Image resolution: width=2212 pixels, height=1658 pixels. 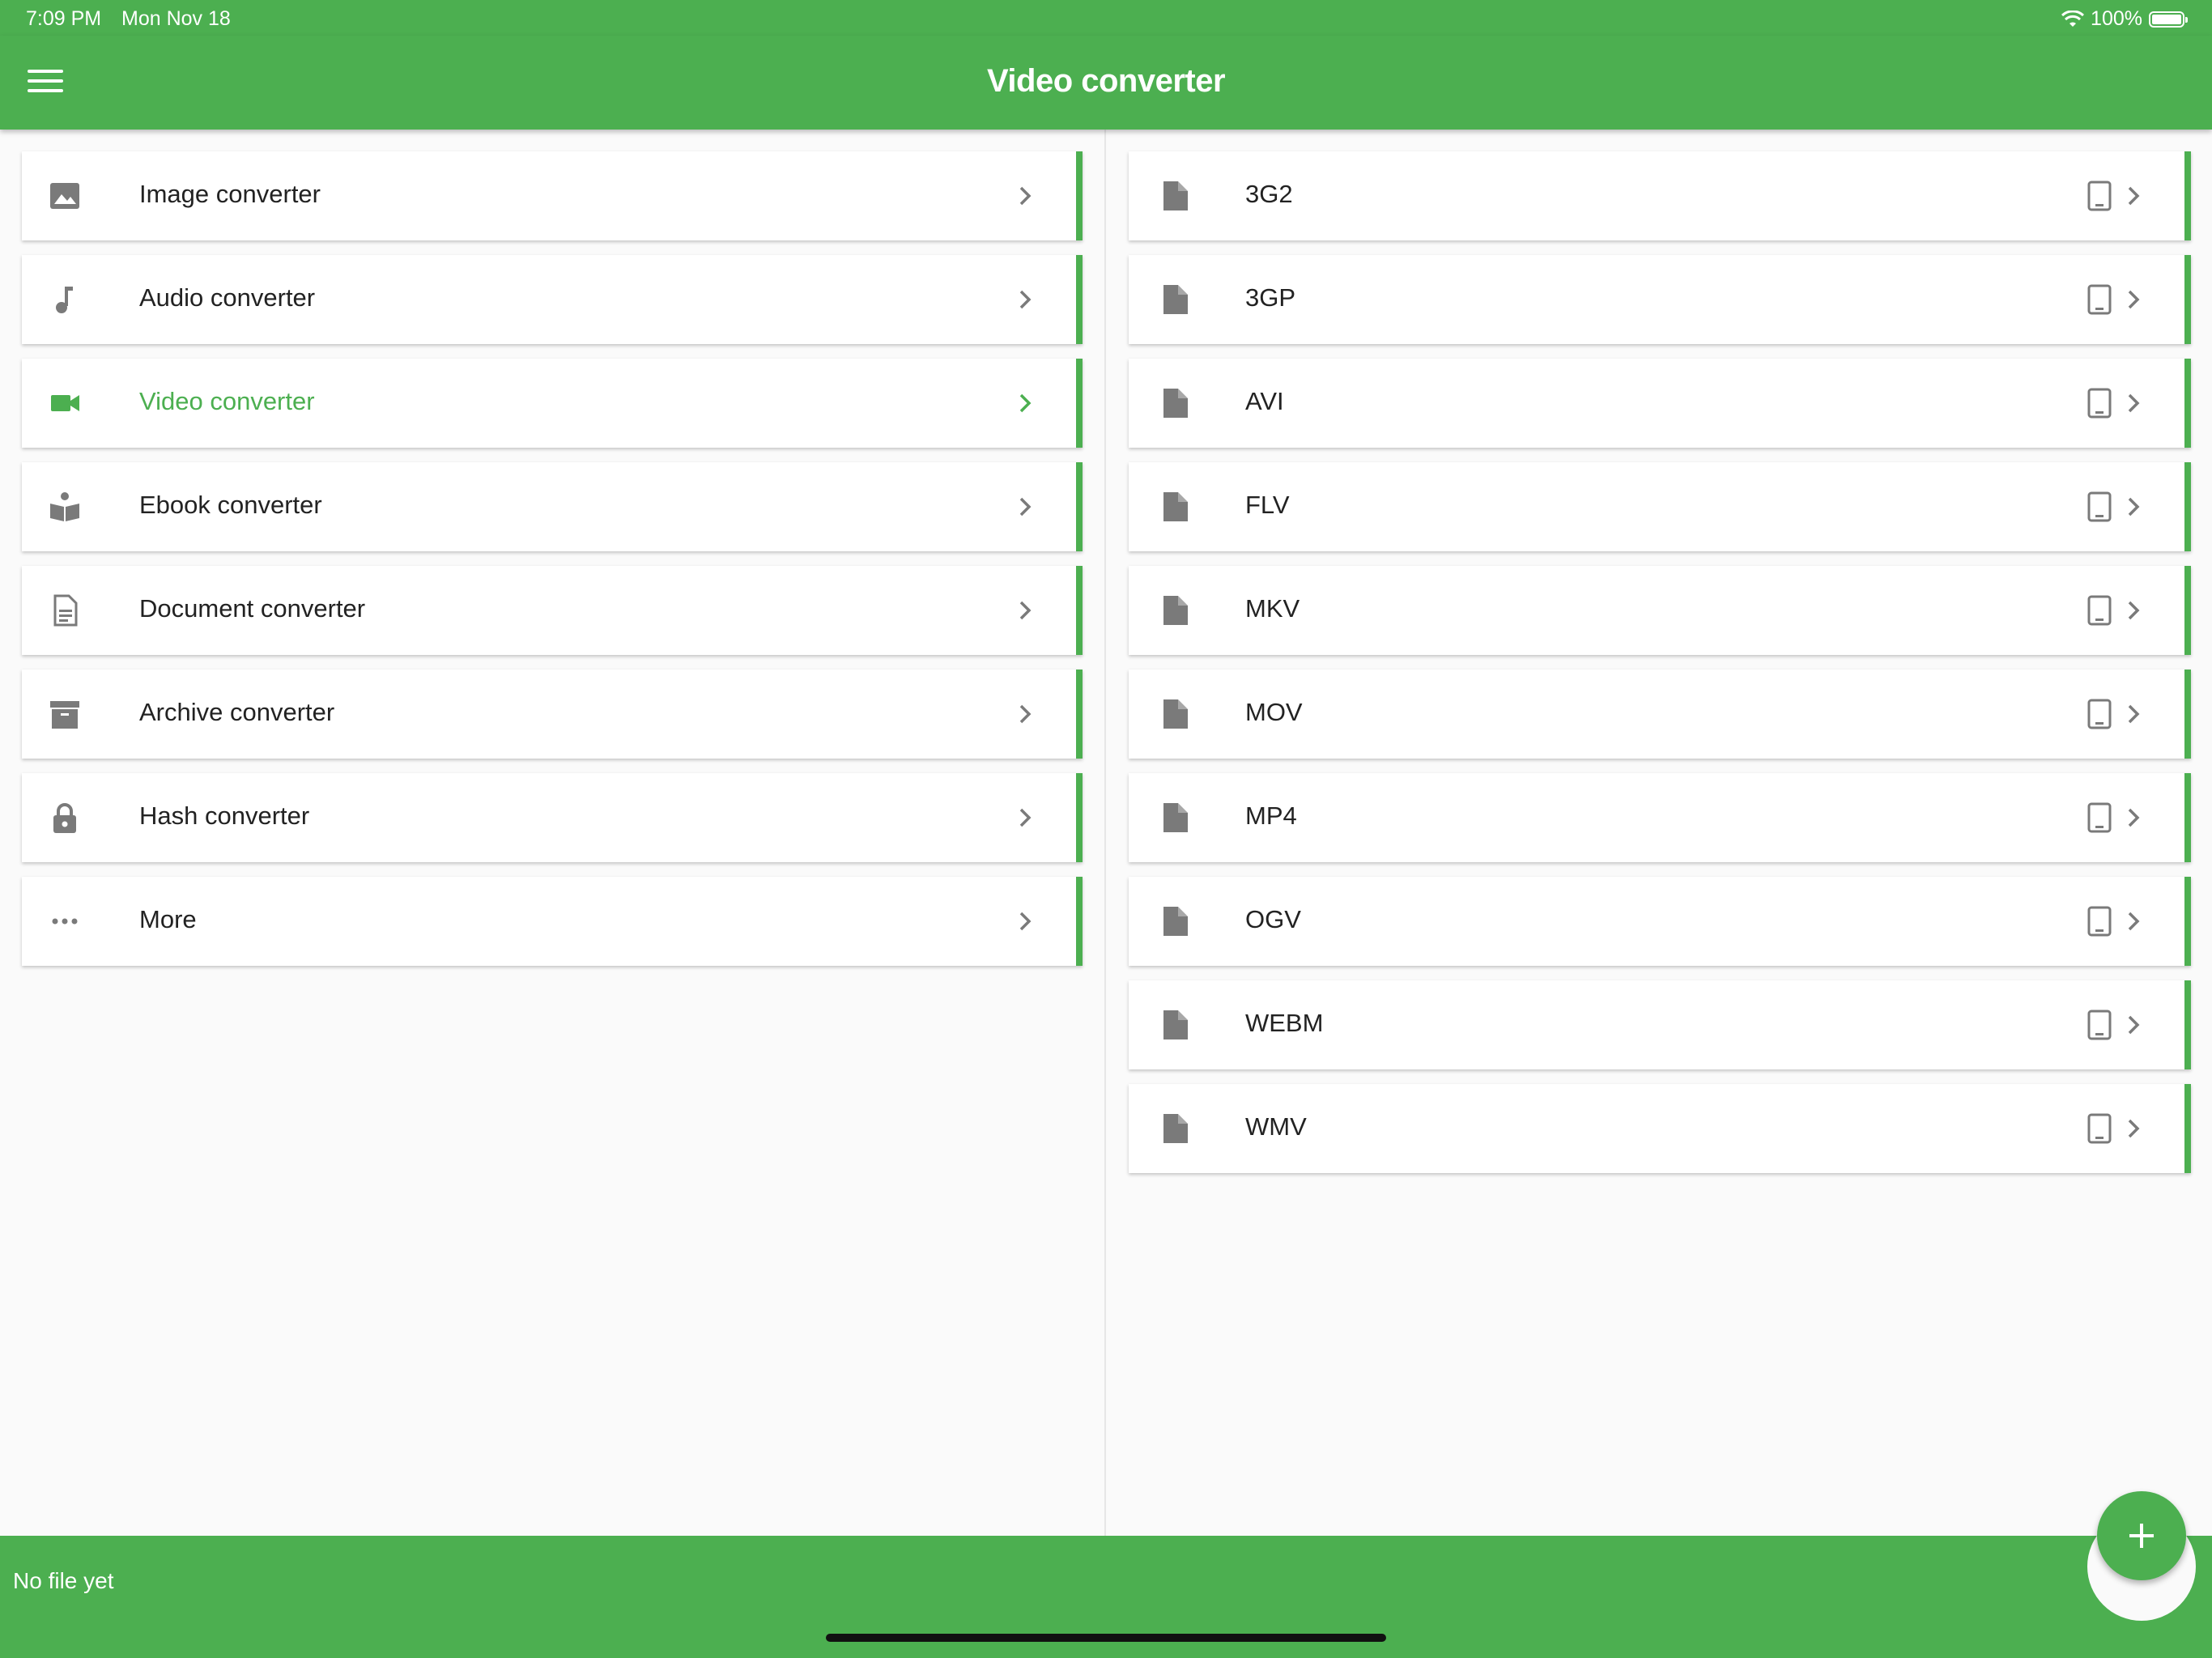 What do you see at coordinates (1272, 608) in the screenshot?
I see `format-label: MKV` at bounding box center [1272, 608].